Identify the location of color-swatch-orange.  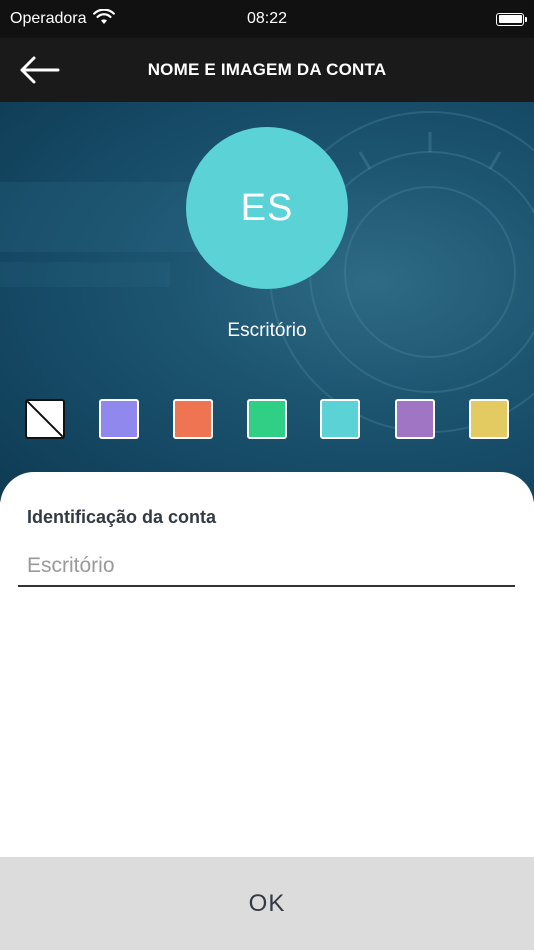
(193, 419).